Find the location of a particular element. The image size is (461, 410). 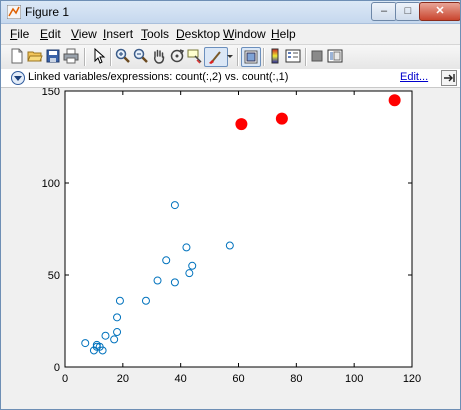

save-icon is located at coordinates (53, 56).